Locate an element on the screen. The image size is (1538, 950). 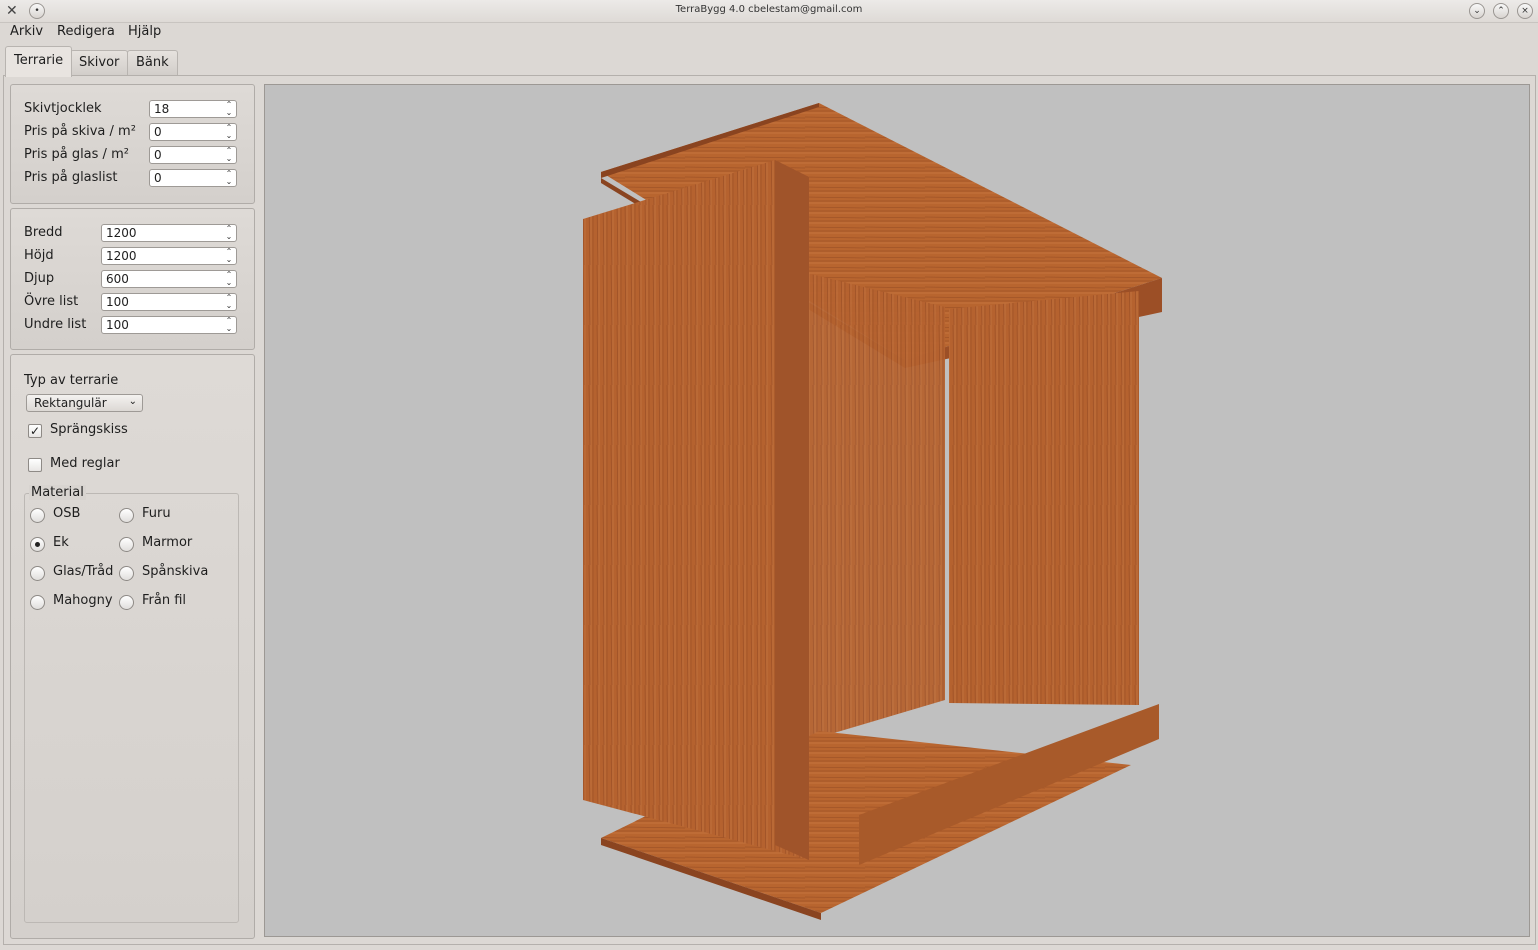
label-thickness: Skivtjocklek is located at coordinates (63, 108).